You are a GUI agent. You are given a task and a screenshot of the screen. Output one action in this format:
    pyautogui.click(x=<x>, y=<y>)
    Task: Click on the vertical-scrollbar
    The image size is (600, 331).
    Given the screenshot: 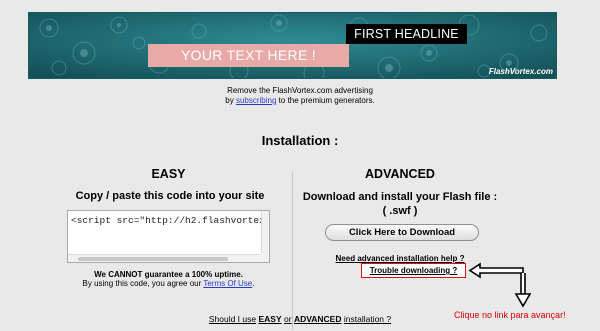 What is the action you would take?
    pyautogui.click(x=265, y=233)
    